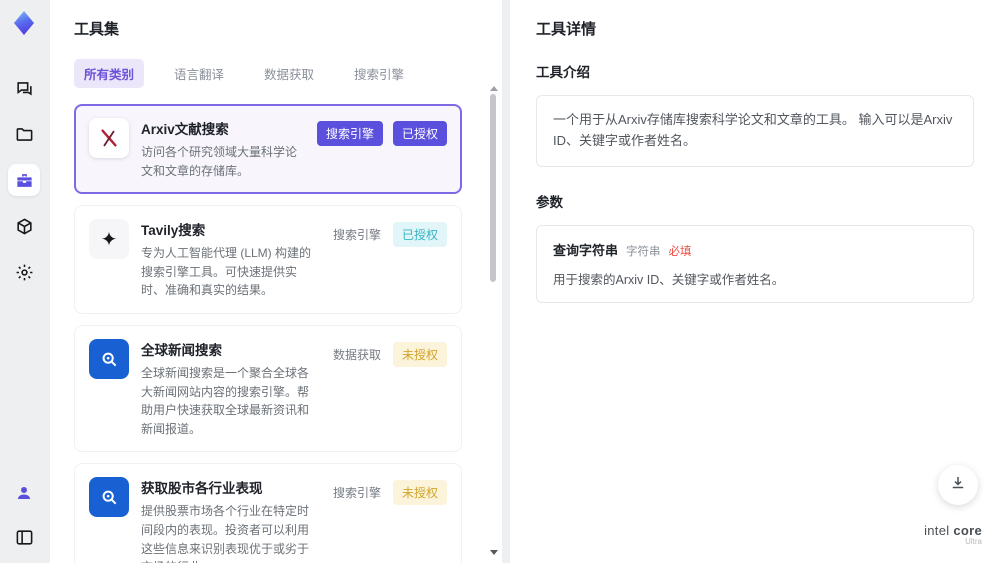  I want to click on sidebar-item-collapse, so click(24, 537).